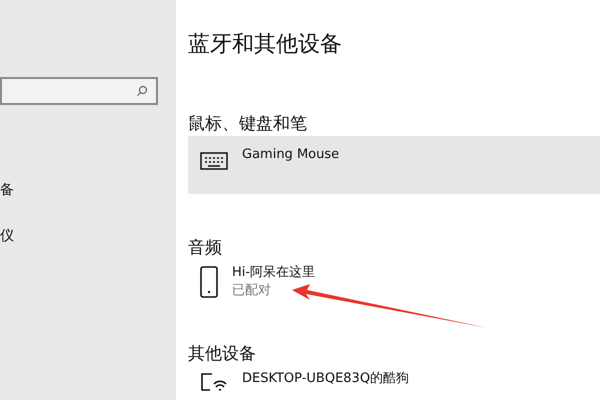 The image size is (600, 400). Describe the element at coordinates (7, 236) in the screenshot. I see `sidebar-item: 仪` at that location.